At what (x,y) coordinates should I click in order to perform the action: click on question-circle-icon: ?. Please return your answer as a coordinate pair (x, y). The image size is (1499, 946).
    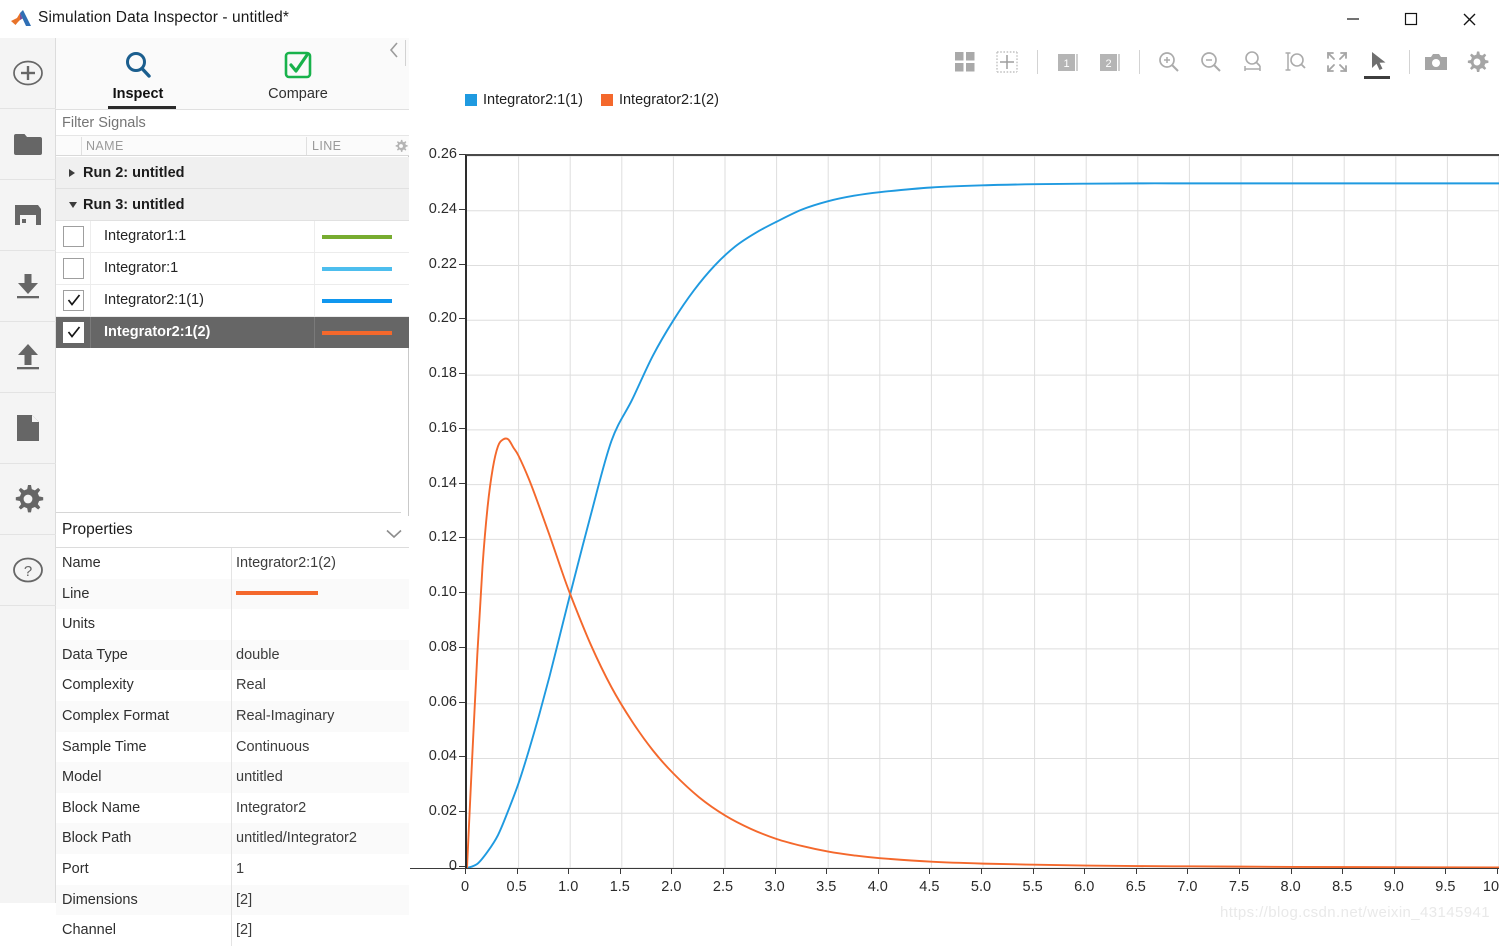
    Looking at the image, I should click on (28, 570).